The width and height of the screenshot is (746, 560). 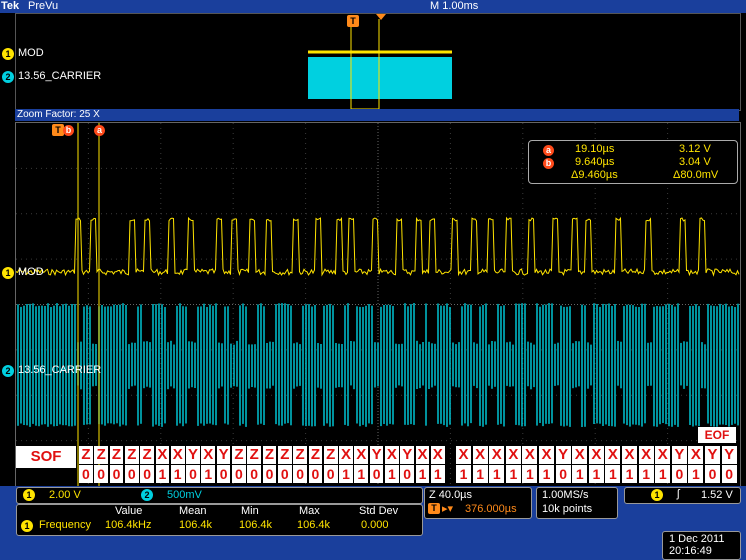 What do you see at coordinates (29, 495) in the screenshot?
I see `ch1-scale-marker: 1` at bounding box center [29, 495].